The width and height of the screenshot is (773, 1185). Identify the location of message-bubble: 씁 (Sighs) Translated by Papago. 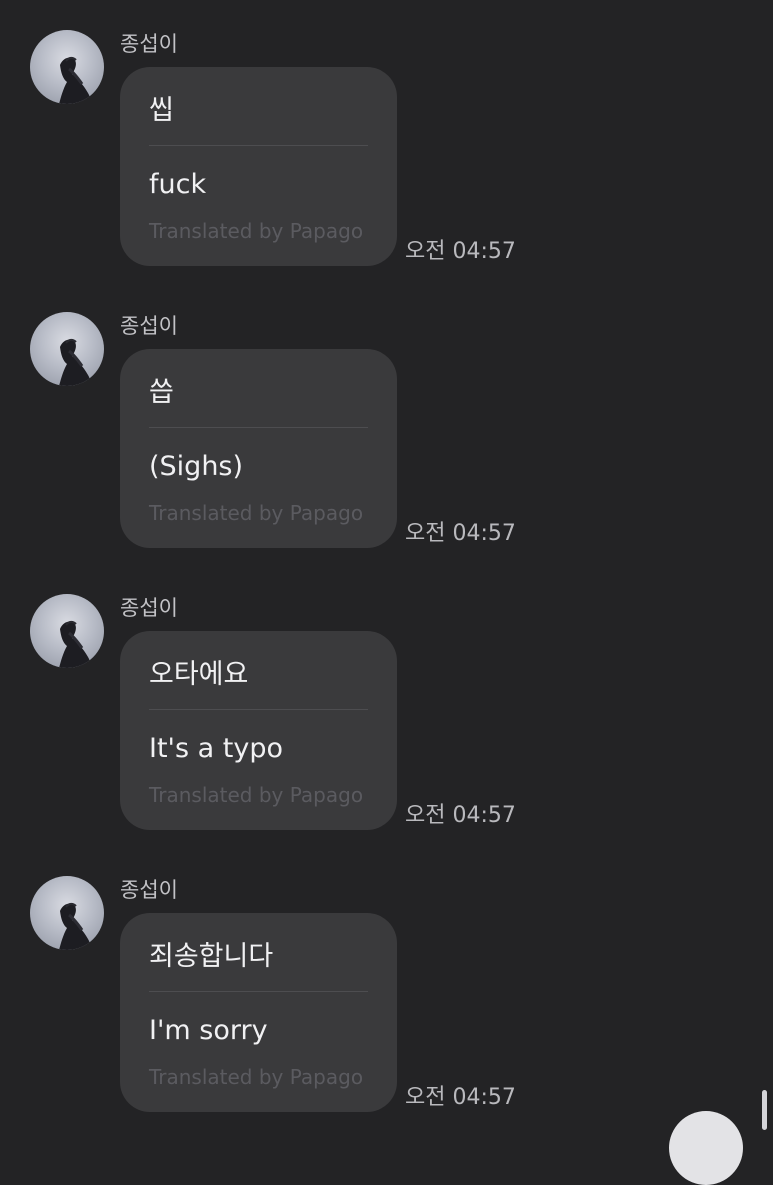
(258, 448).